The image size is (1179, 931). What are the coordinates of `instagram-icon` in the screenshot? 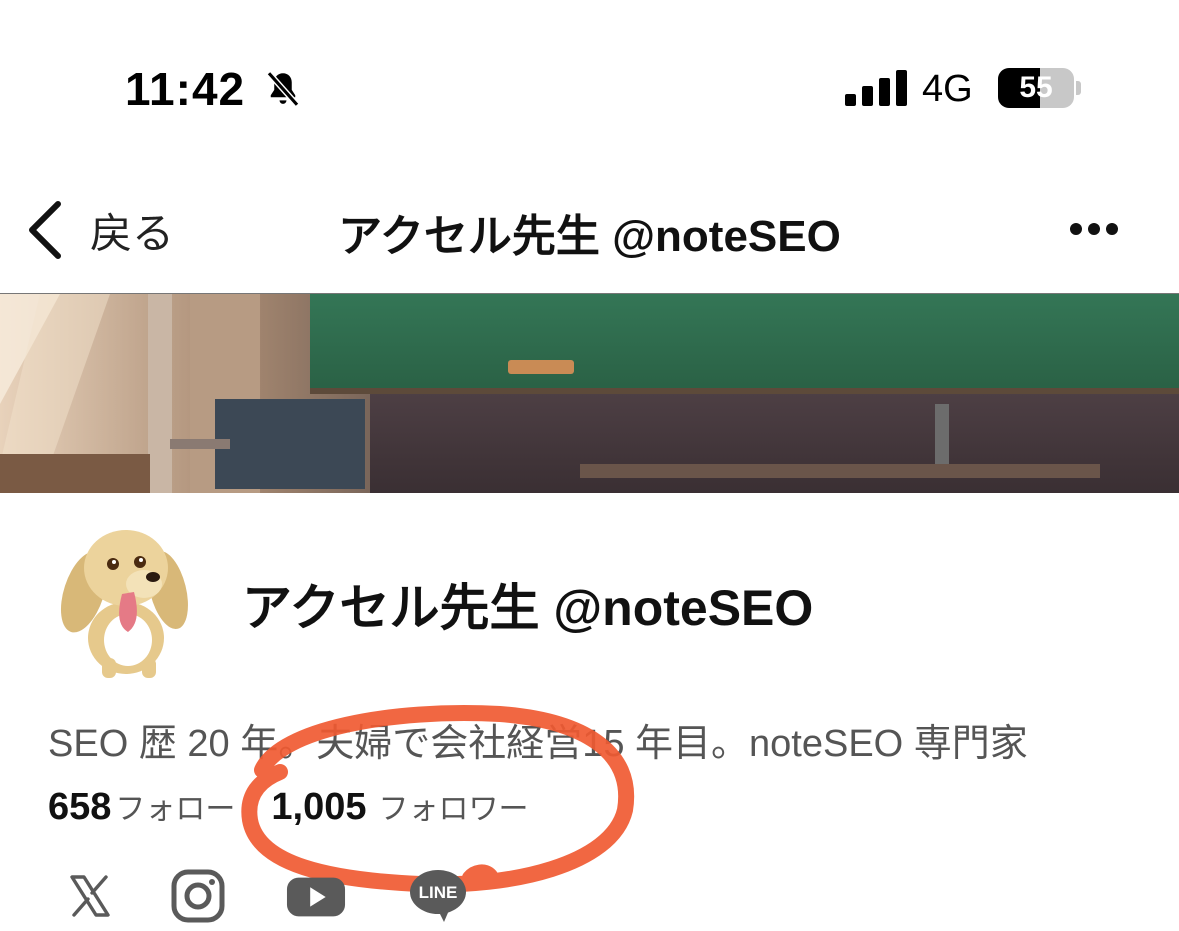 It's located at (198, 896).